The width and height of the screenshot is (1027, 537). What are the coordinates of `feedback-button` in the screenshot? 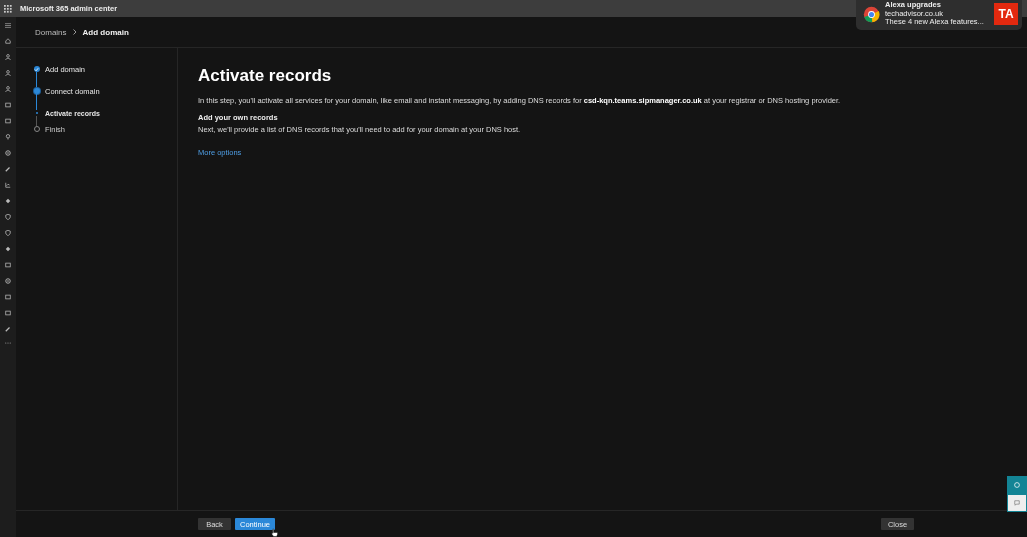 It's located at (1017, 503).